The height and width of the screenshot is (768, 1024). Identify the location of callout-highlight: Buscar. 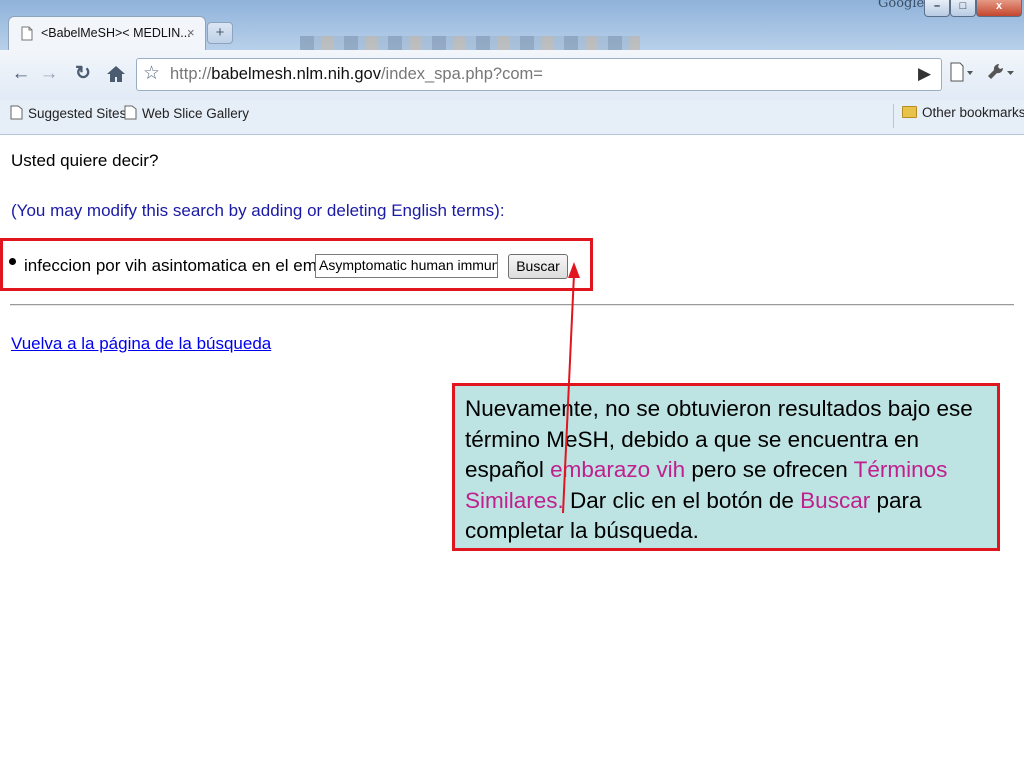
(835, 500).